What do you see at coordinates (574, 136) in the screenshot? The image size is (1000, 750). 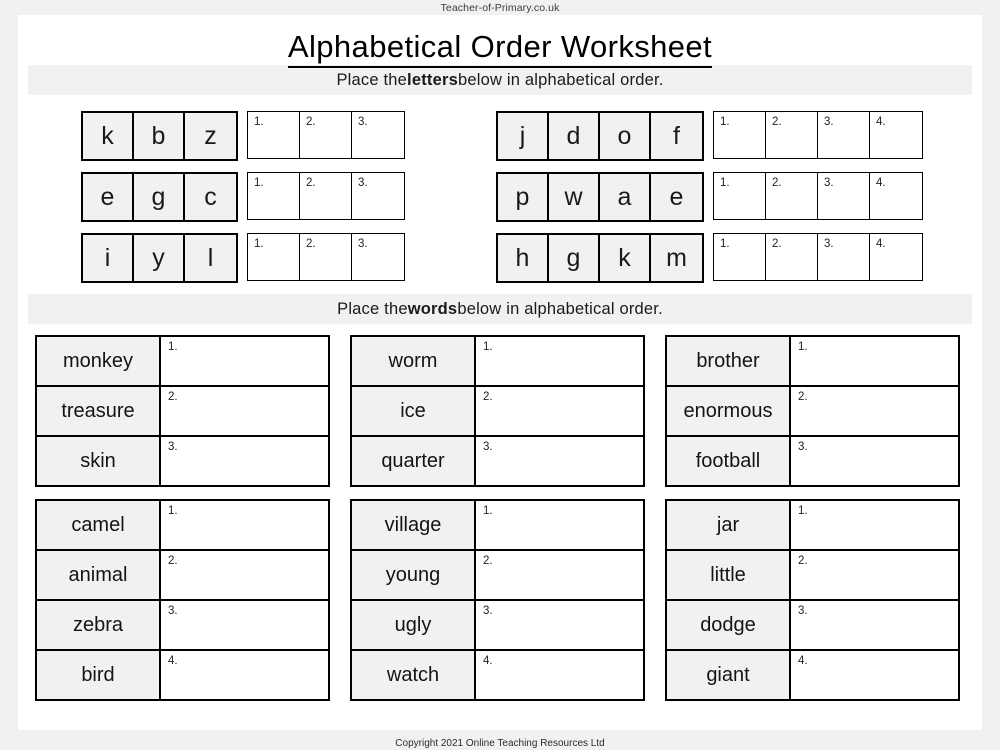 I see `letter-tile: d` at bounding box center [574, 136].